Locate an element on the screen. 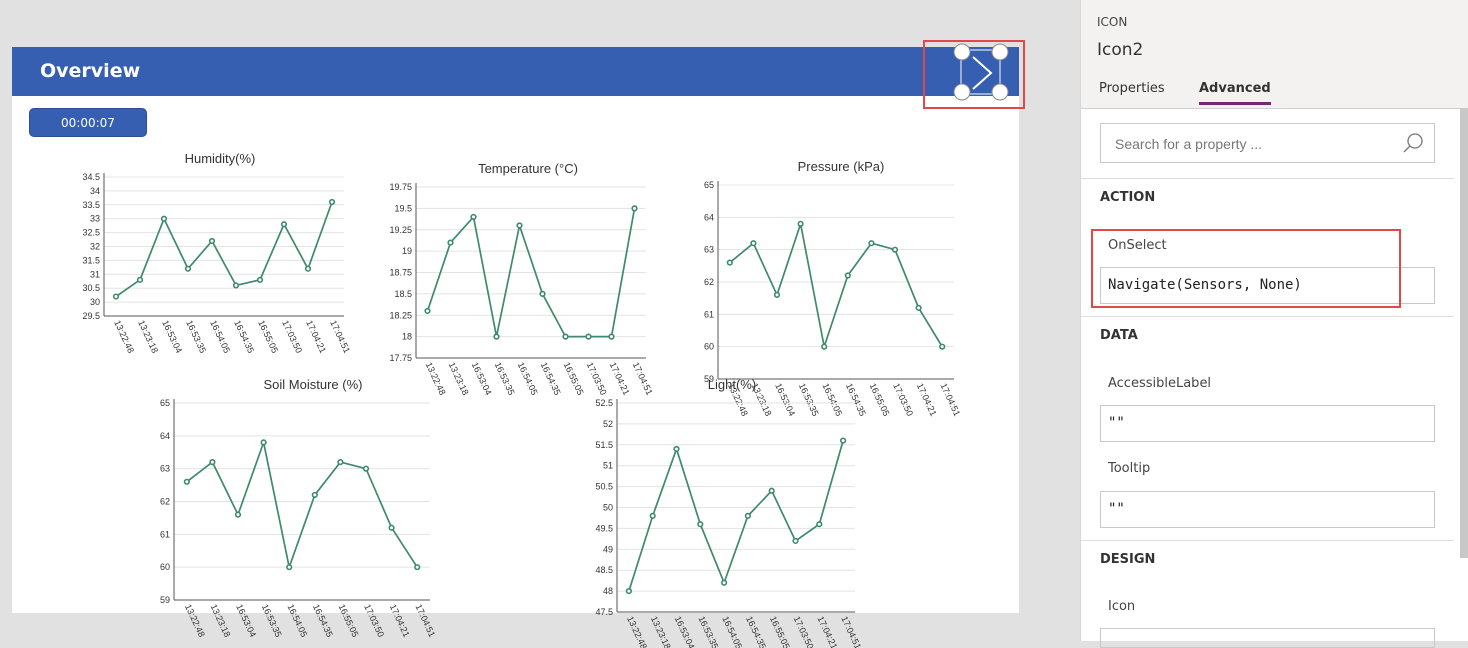 This screenshot has height=648, width=1468. y-tick-label: 62 is located at coordinates (165, 502).